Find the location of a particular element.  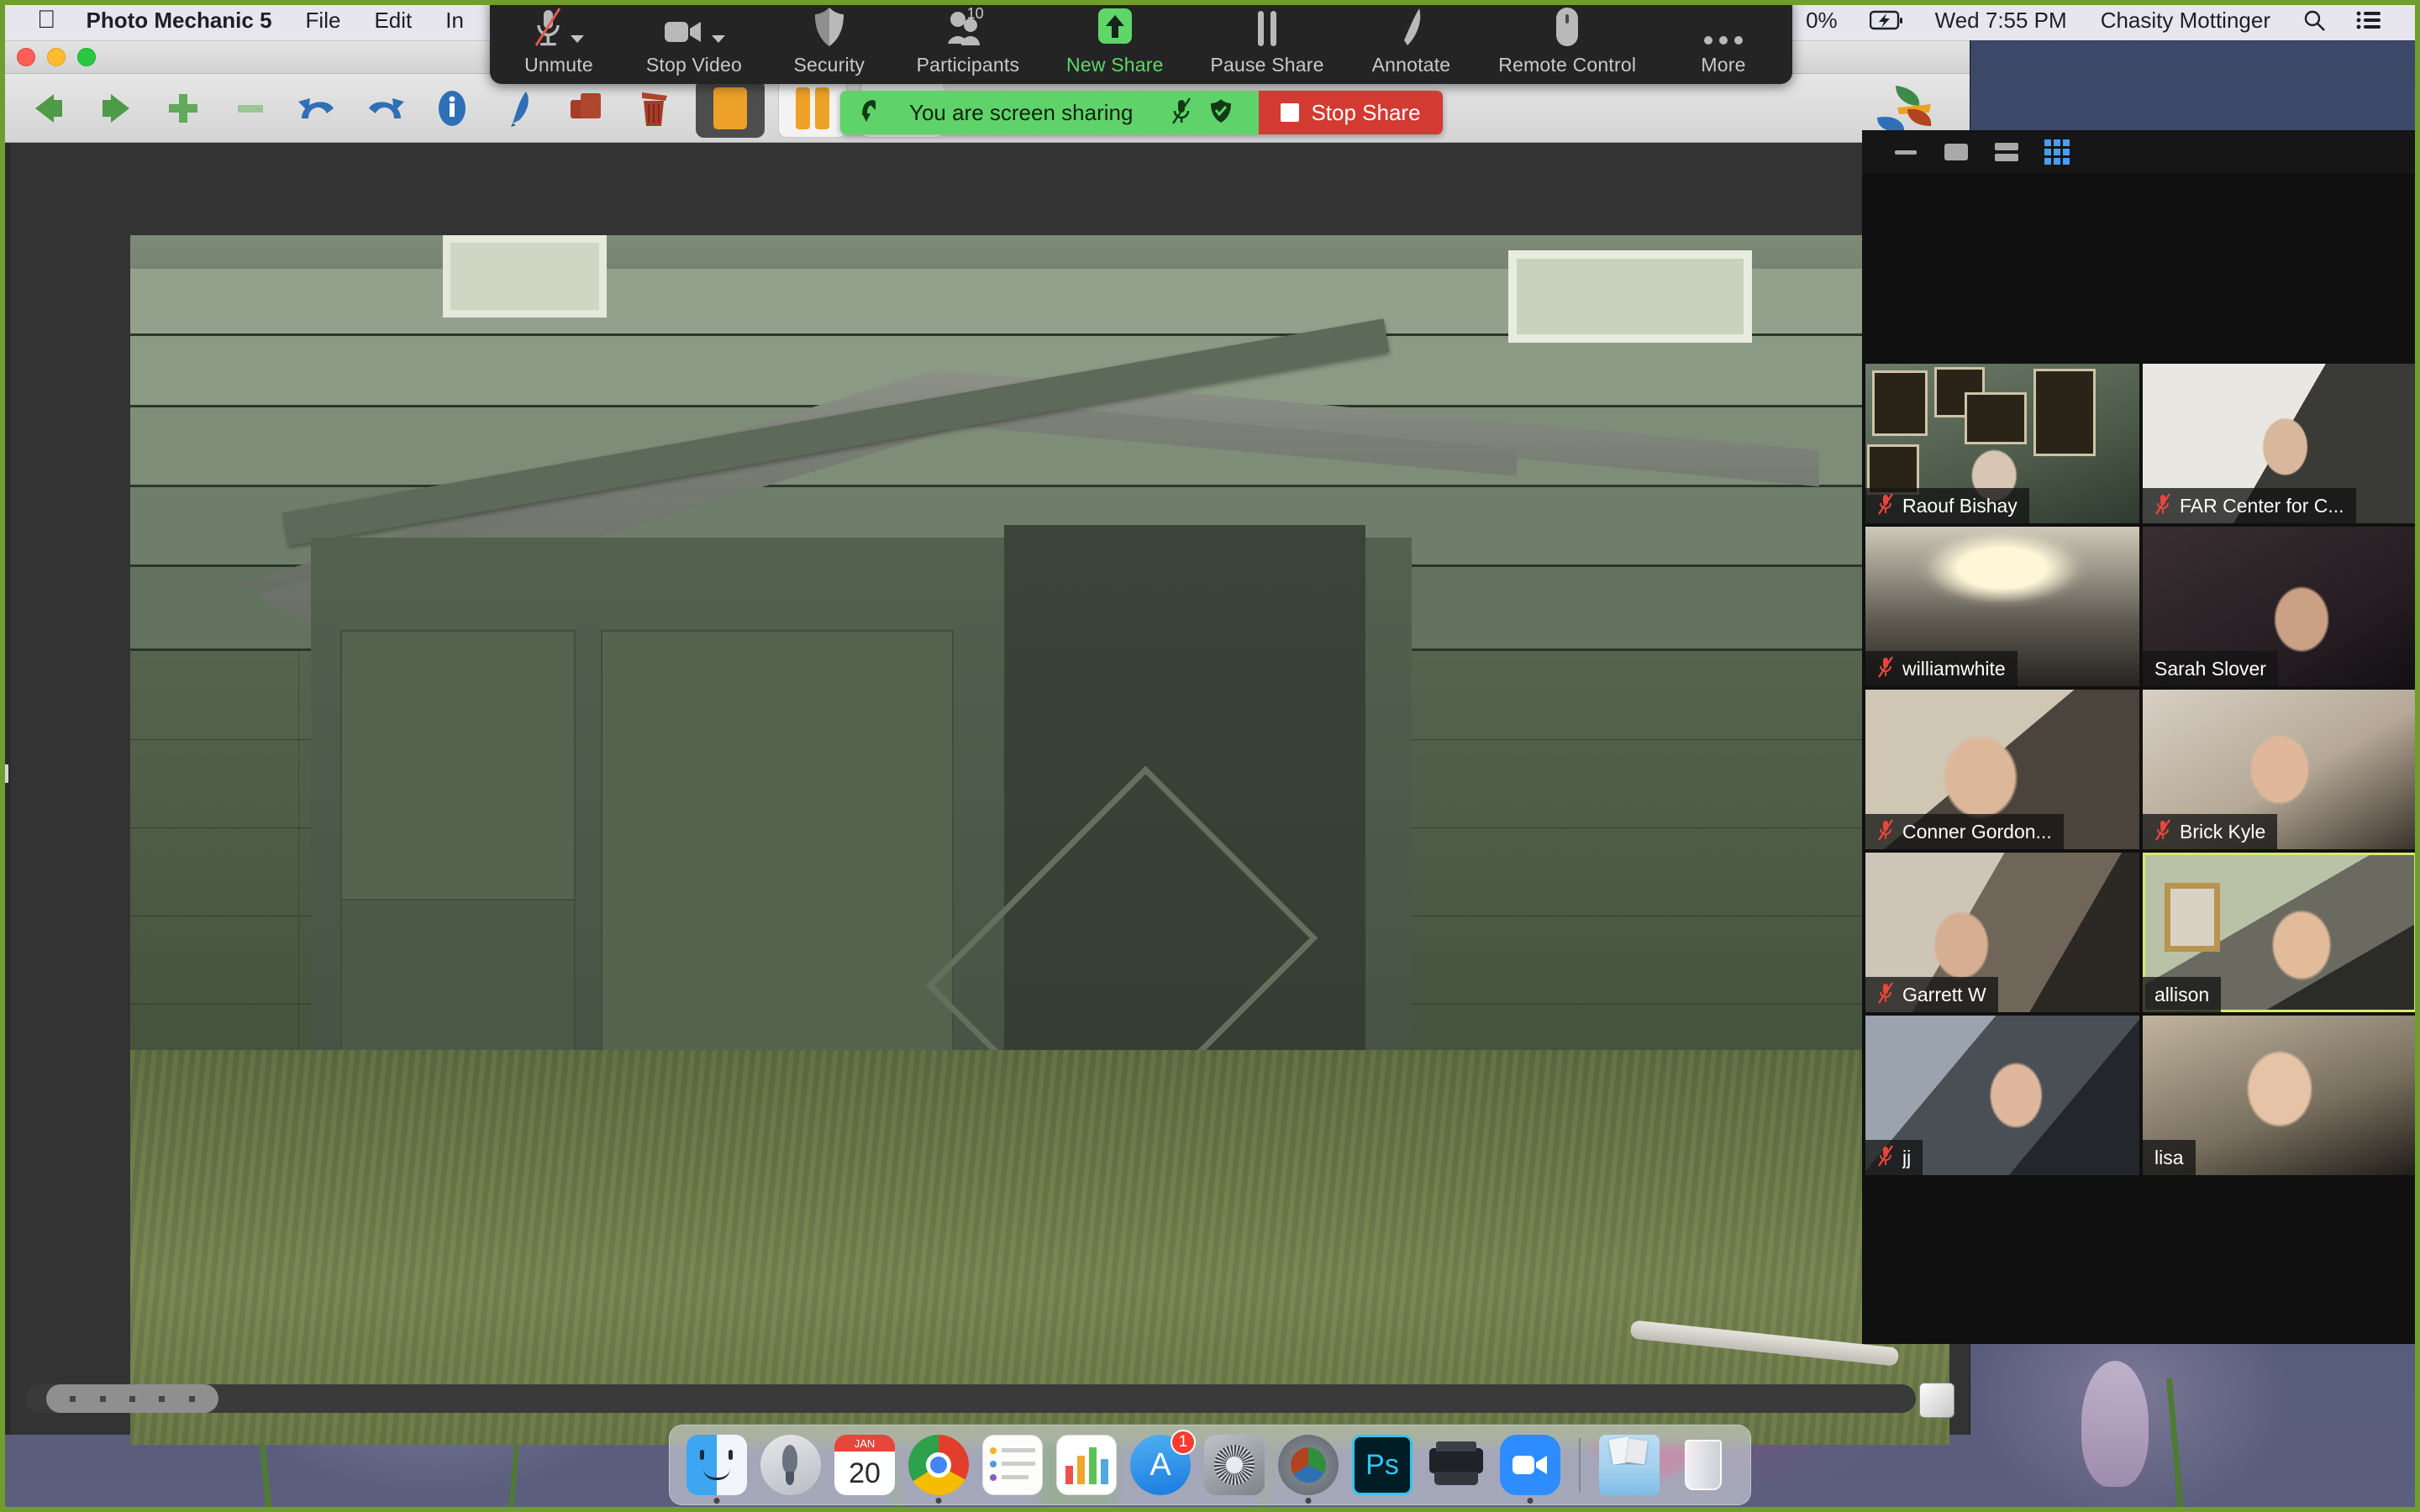

dock-item-photo-mechanic is located at coordinates (1308, 1468).